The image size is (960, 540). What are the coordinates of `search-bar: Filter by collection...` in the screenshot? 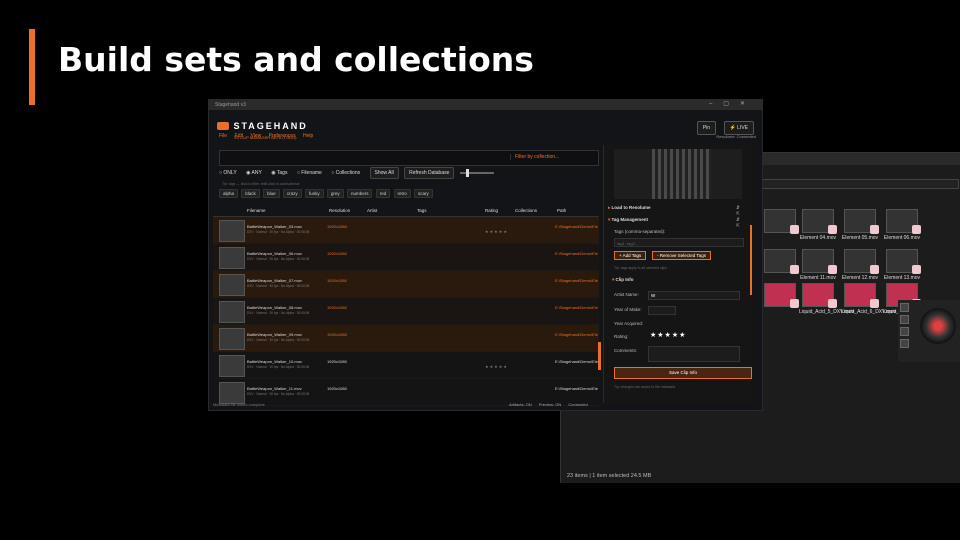 It's located at (409, 158).